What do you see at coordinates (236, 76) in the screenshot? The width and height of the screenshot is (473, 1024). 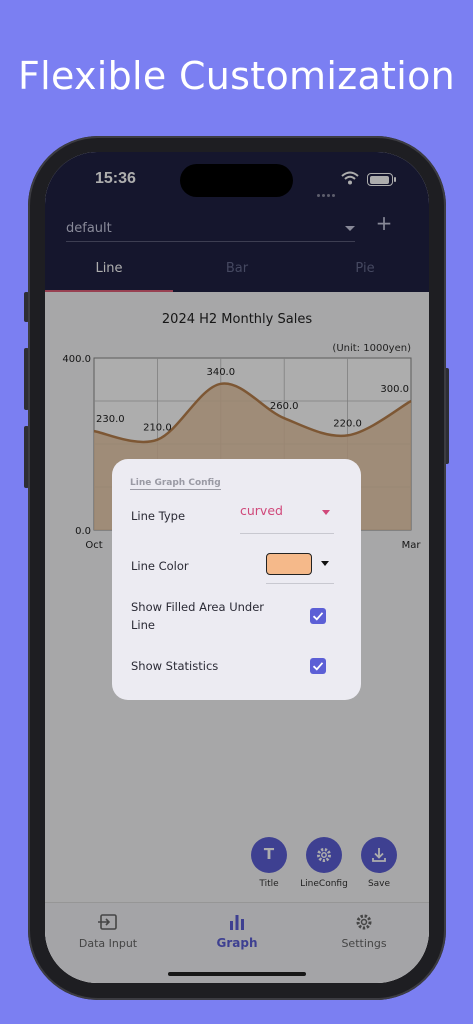 I see `headline: Flexible Customization` at bounding box center [236, 76].